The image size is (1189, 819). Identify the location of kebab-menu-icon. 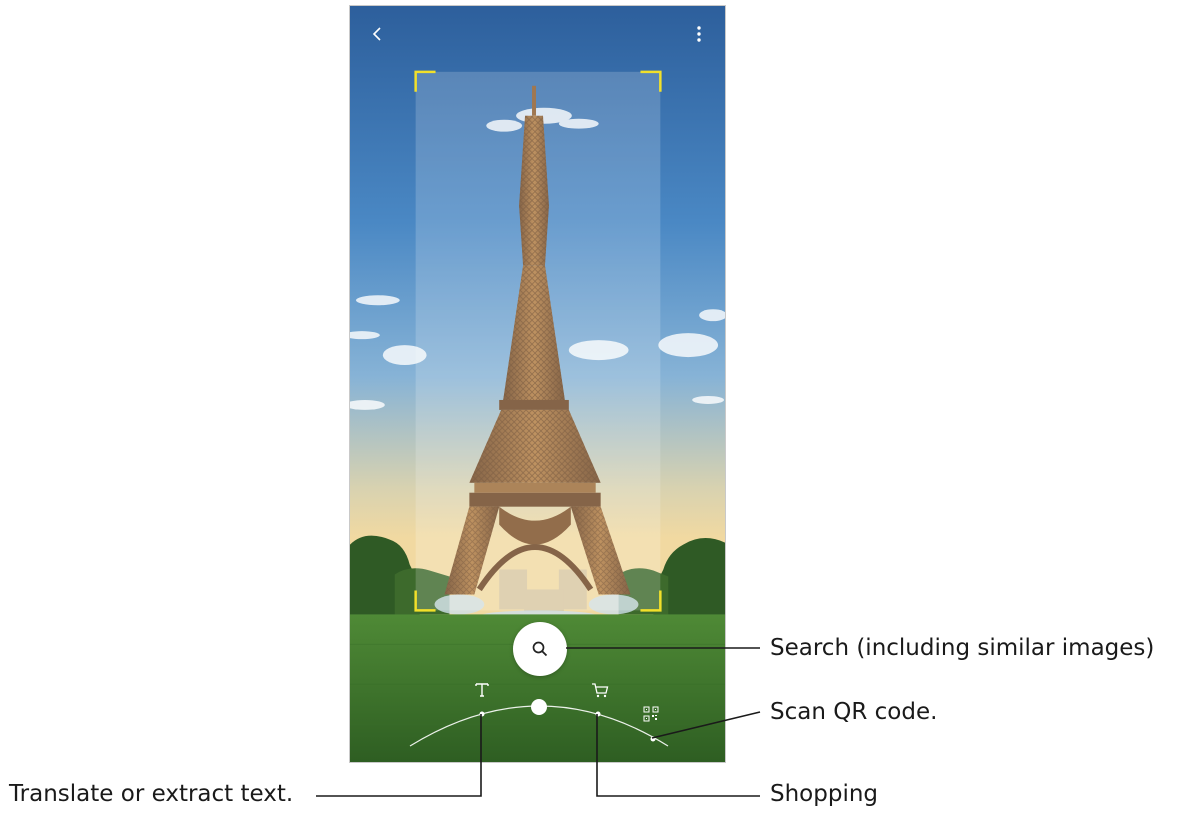
(699, 34).